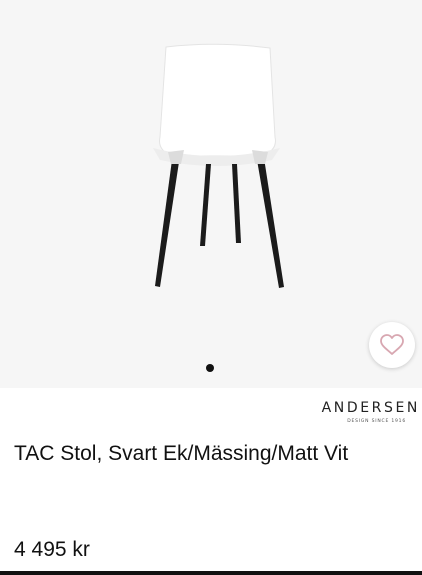 This screenshot has height=575, width=422. Describe the element at coordinates (218, 165) in the screenshot. I see `product-image-chair` at that location.